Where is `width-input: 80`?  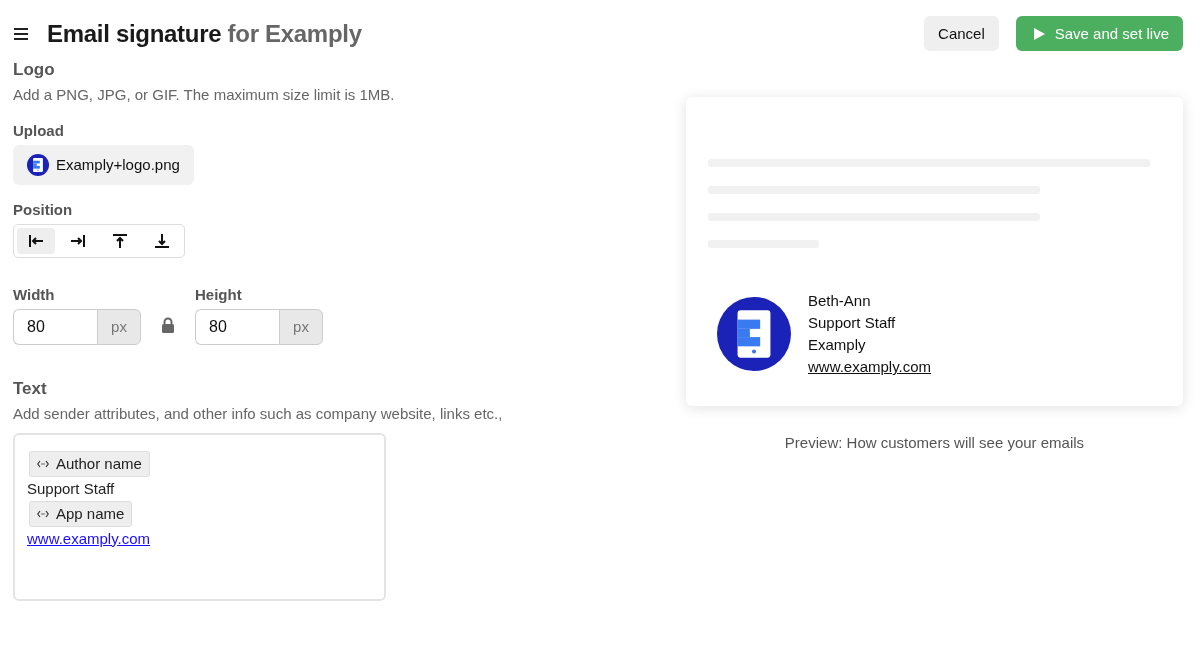 width-input: 80 is located at coordinates (55, 326).